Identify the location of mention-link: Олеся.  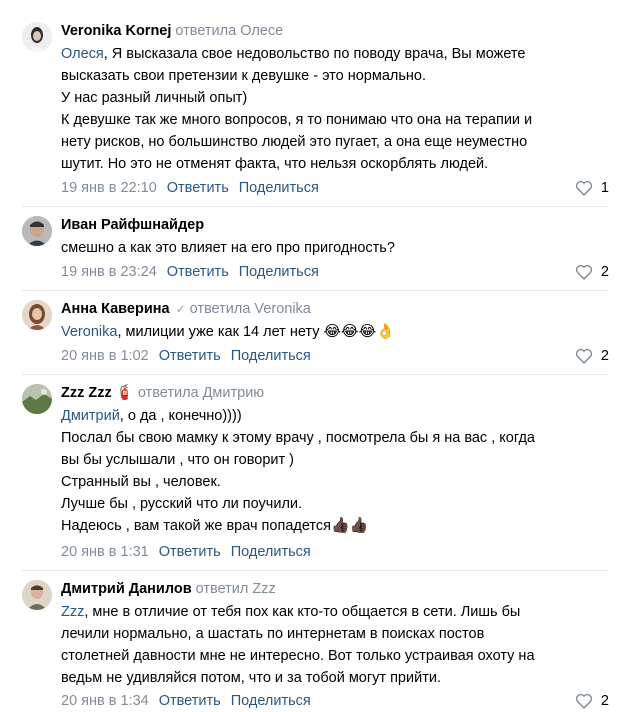
(82, 54).